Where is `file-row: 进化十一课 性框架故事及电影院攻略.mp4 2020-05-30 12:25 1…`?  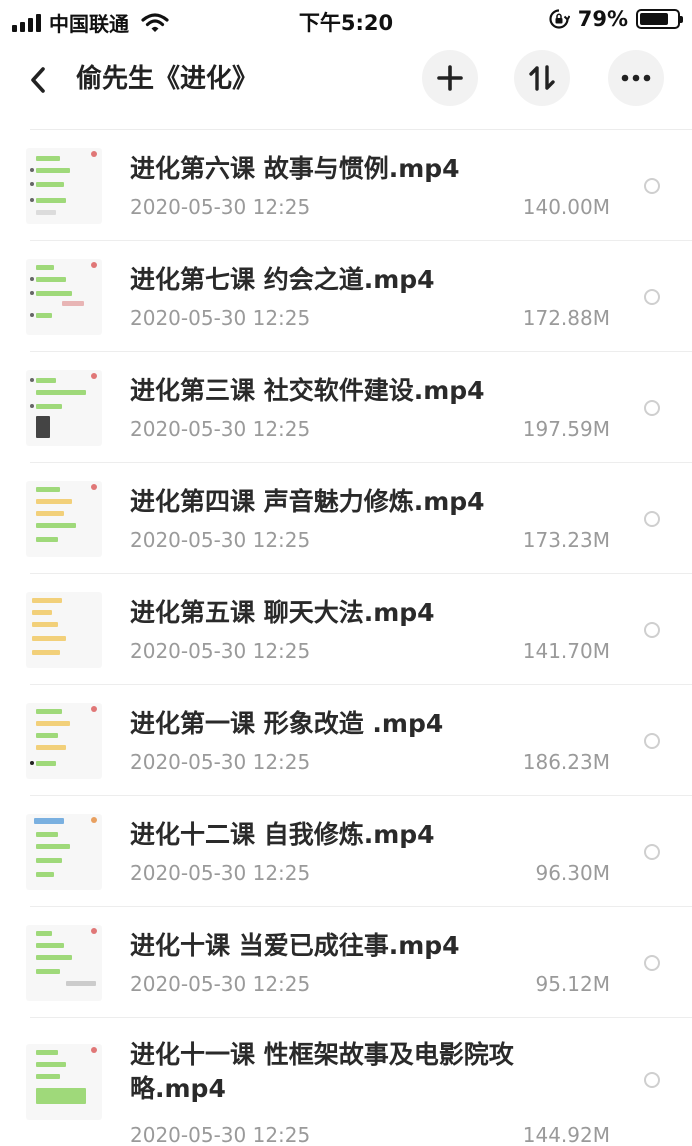 file-row: 进化十一课 性框架故事及电影院攻略.mp4 2020-05-30 12:25 1… is located at coordinates (346, 1082).